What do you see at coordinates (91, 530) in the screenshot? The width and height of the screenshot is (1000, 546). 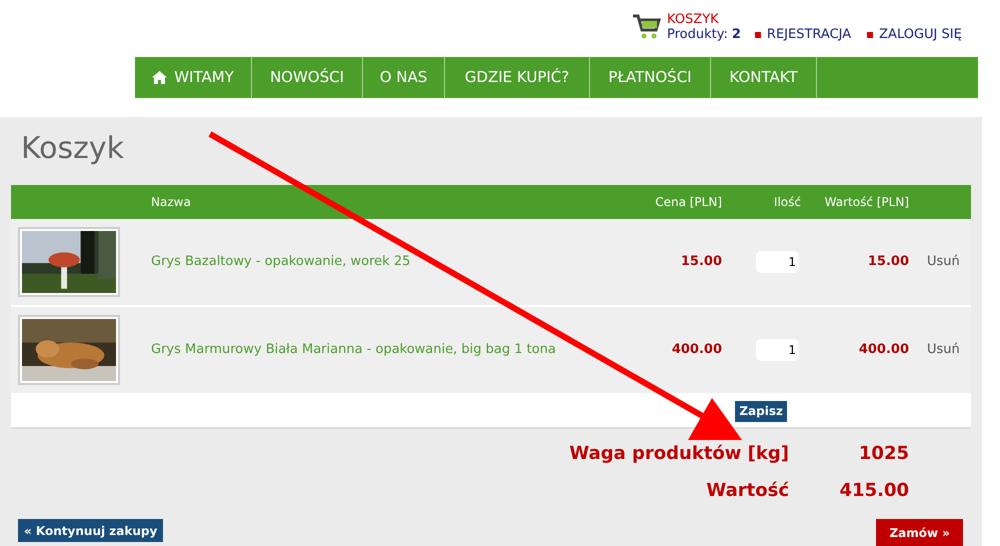 I see `continue-shopping-button: « Kontynuuj zakupy` at bounding box center [91, 530].